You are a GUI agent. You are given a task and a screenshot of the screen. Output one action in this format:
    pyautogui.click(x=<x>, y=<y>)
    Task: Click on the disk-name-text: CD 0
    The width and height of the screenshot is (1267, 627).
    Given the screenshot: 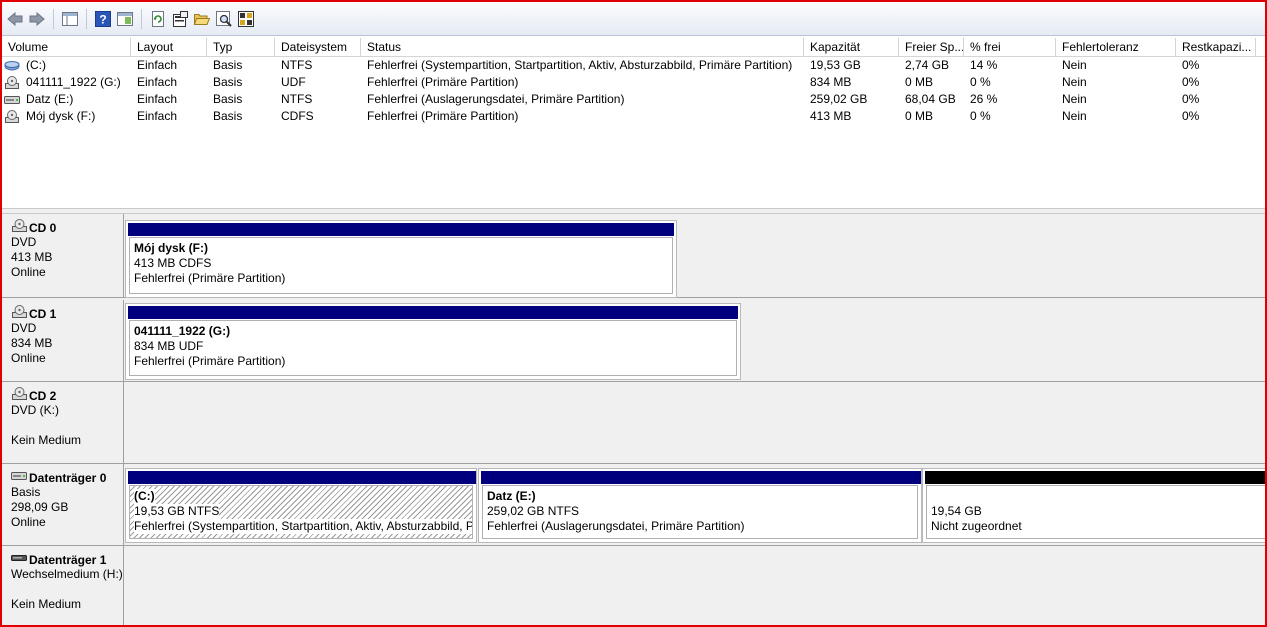 What is the action you would take?
    pyautogui.click(x=43, y=227)
    